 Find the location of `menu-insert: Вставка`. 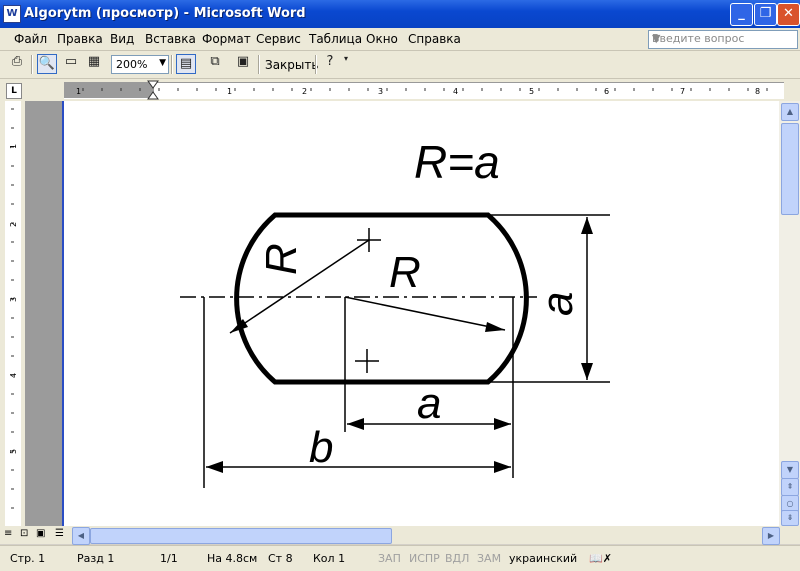

menu-insert: Вставка is located at coordinates (170, 39).